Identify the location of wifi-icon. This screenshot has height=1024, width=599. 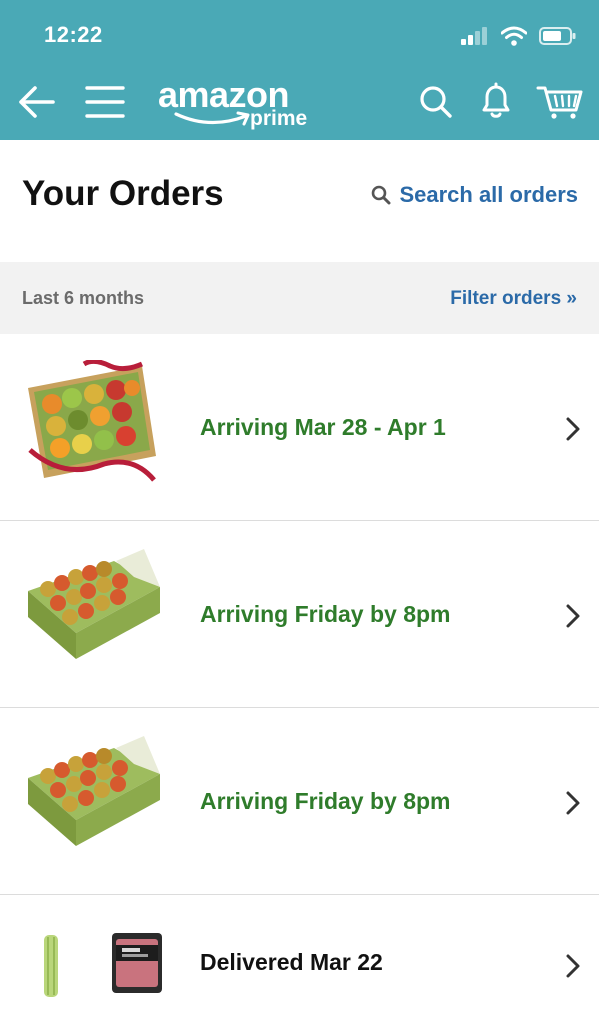
(514, 36).